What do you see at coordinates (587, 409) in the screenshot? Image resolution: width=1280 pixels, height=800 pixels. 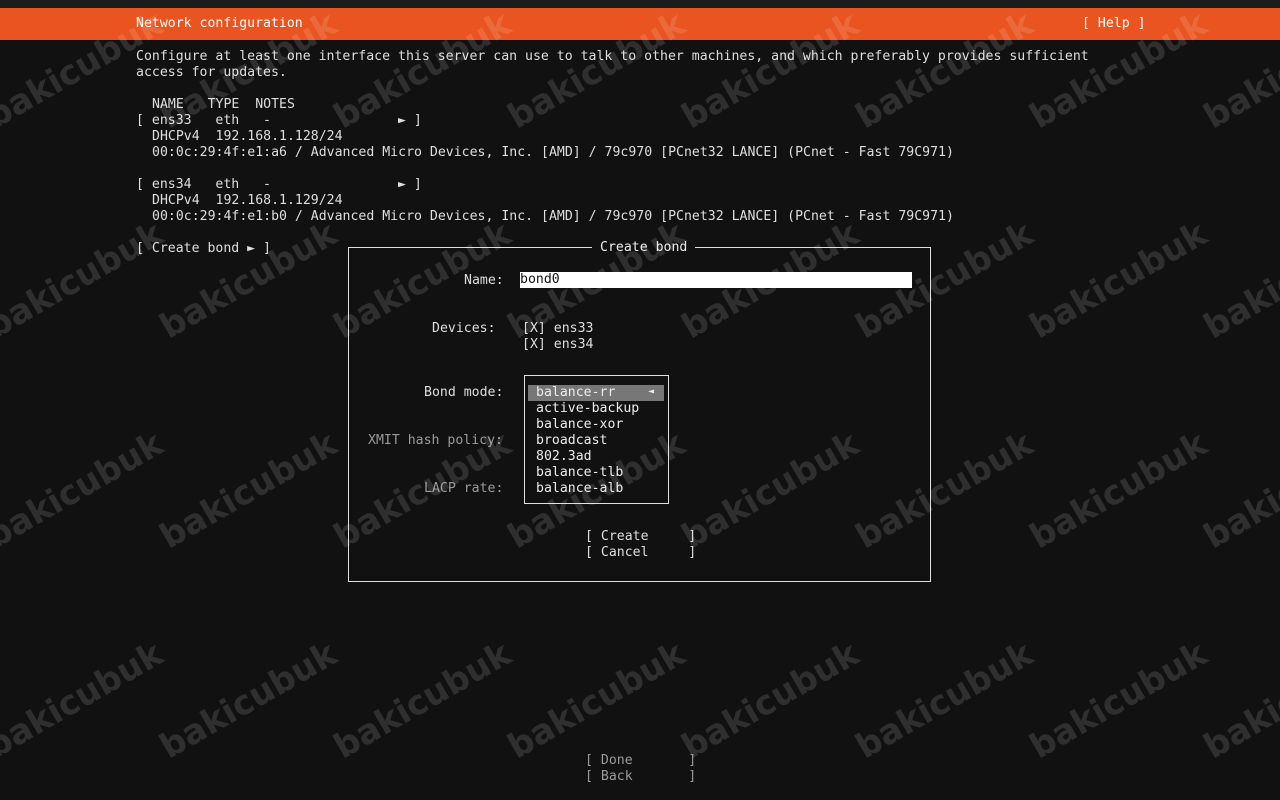 I see `bond-mode-option: active-backup` at bounding box center [587, 409].